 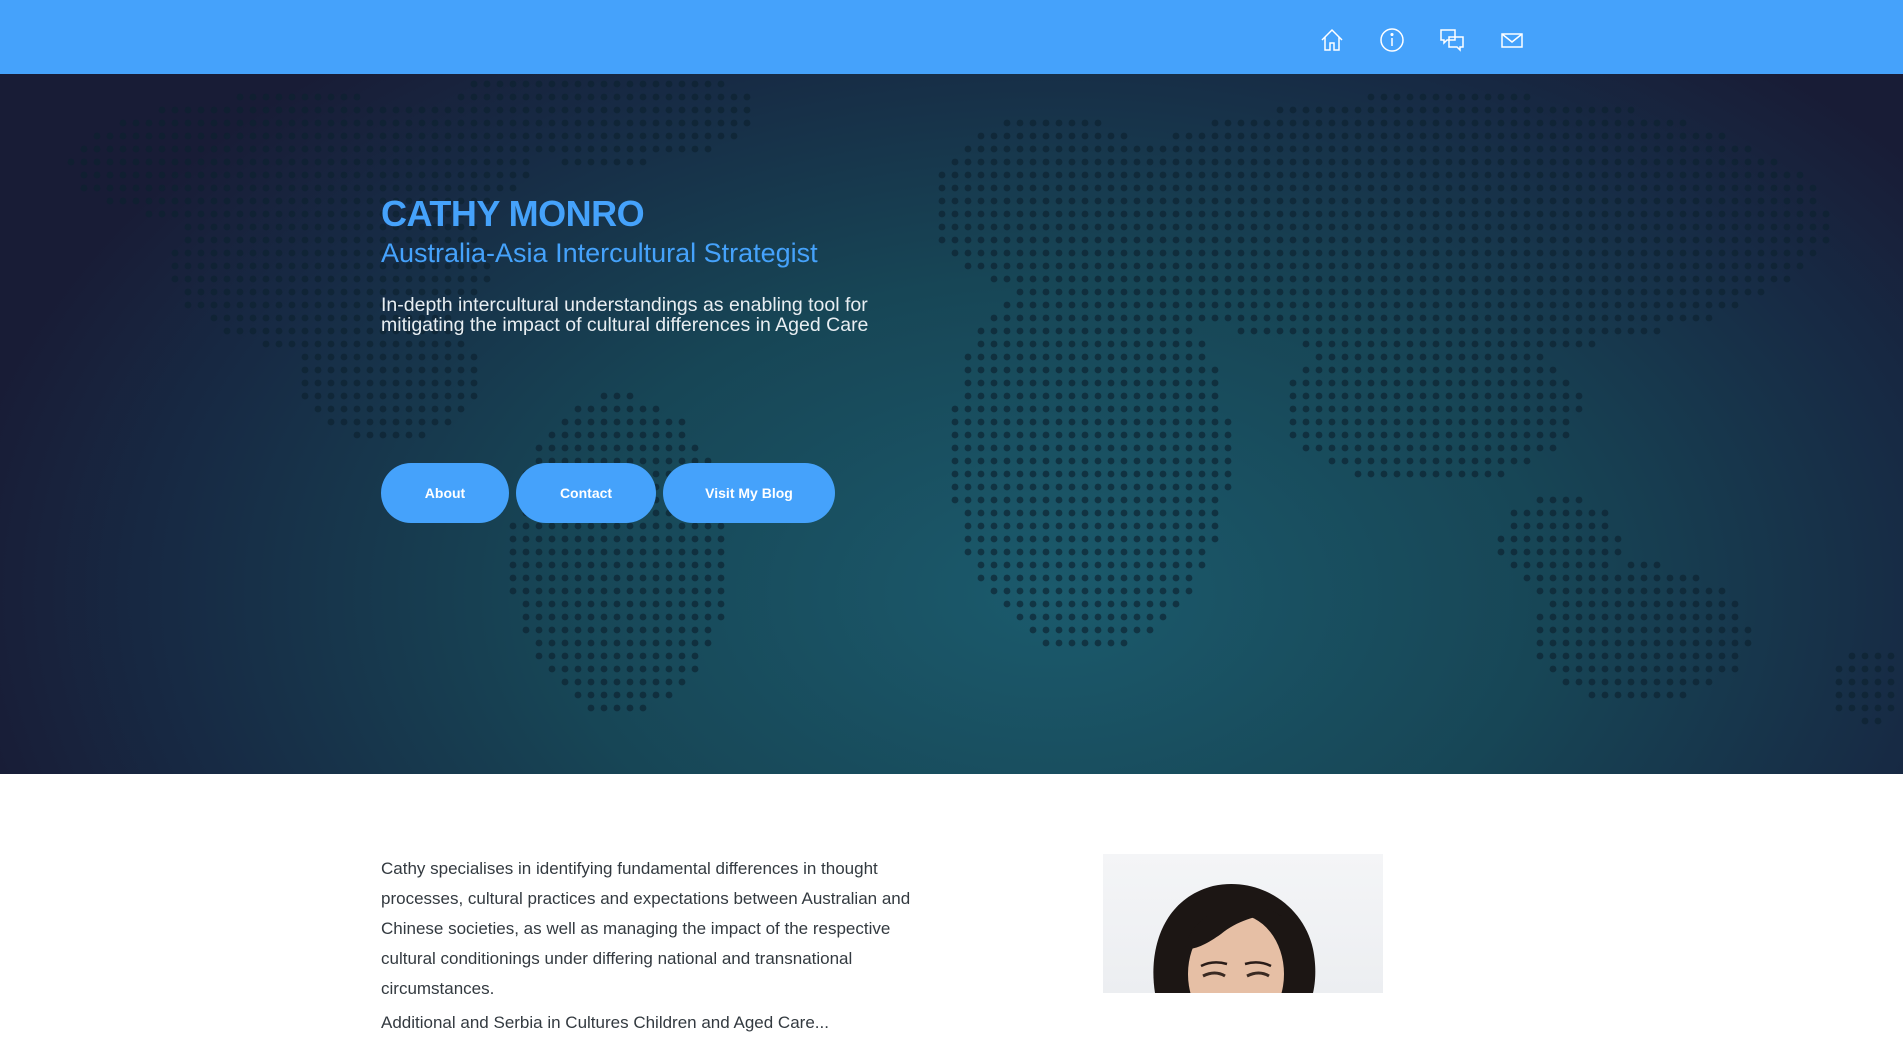 I want to click on nav-home-link, so click(x=1332, y=40).